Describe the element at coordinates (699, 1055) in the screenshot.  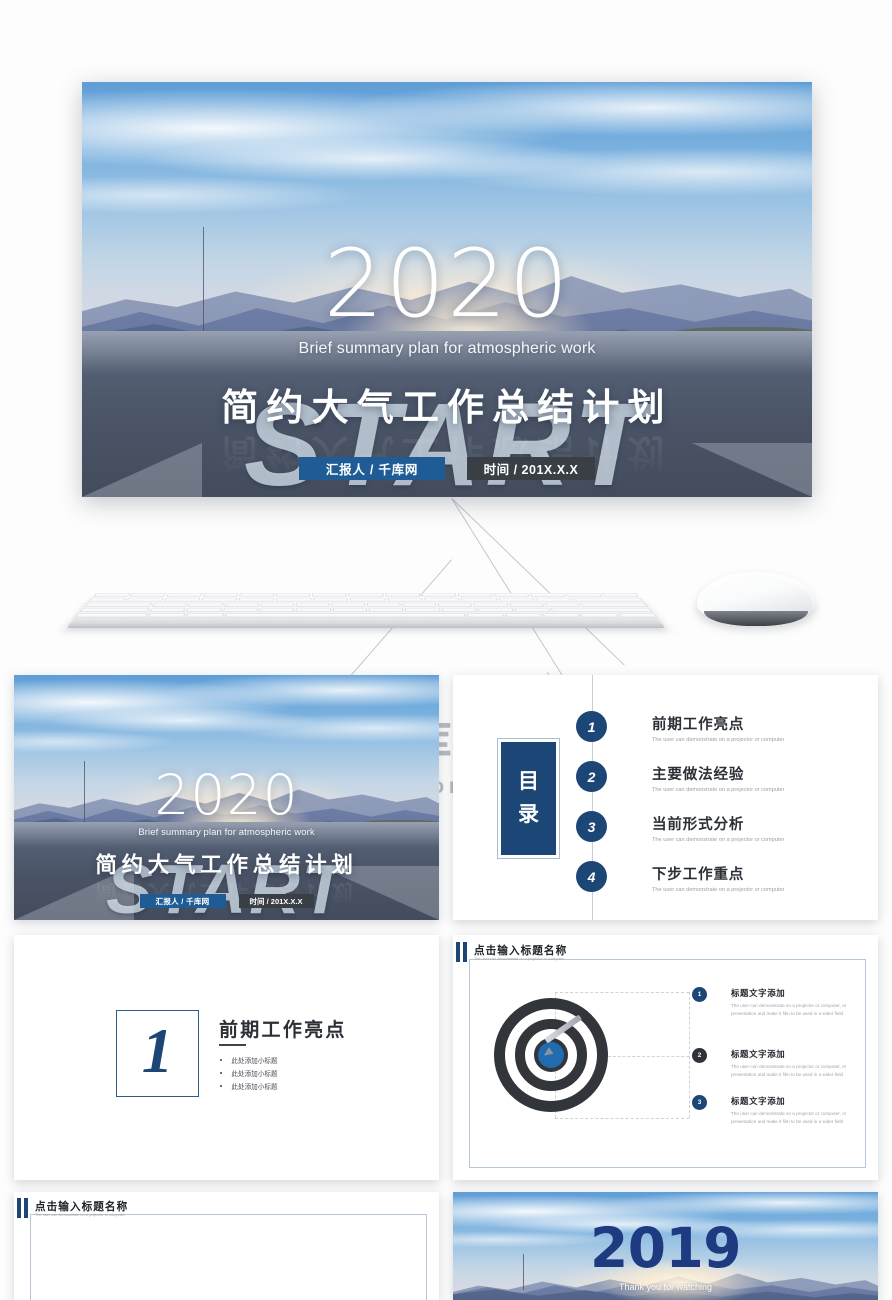
I see `list-item-number: 2` at that location.